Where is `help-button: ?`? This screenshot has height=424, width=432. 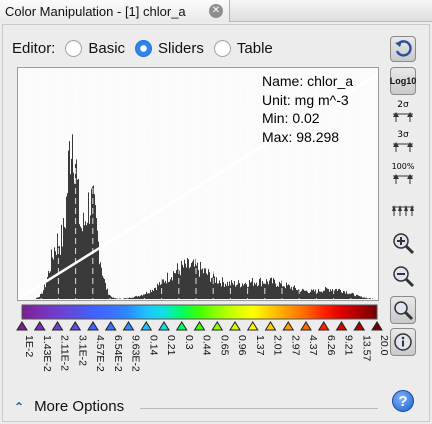 help-button: ? is located at coordinates (403, 401).